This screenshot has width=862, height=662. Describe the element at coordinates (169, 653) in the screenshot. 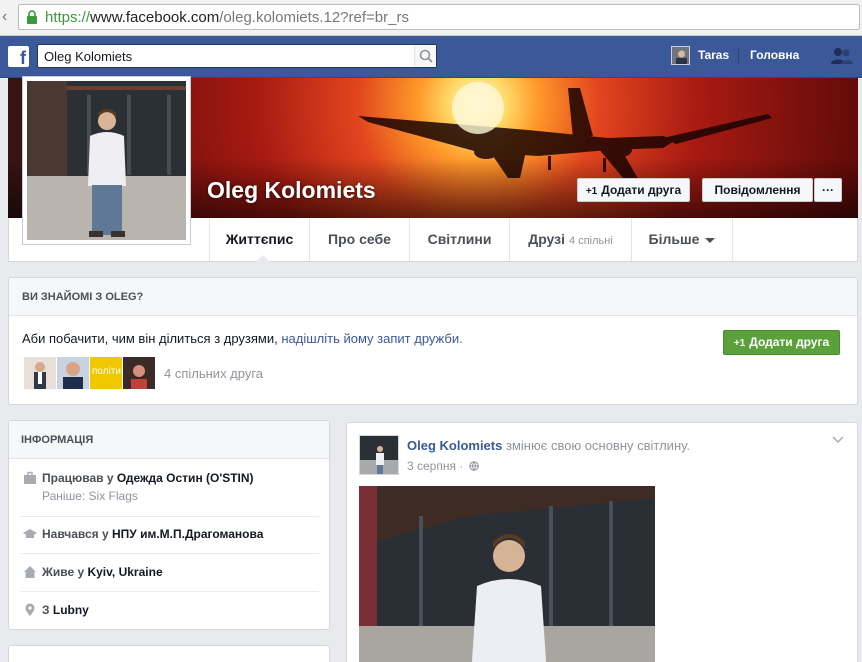

I see `next-card` at that location.